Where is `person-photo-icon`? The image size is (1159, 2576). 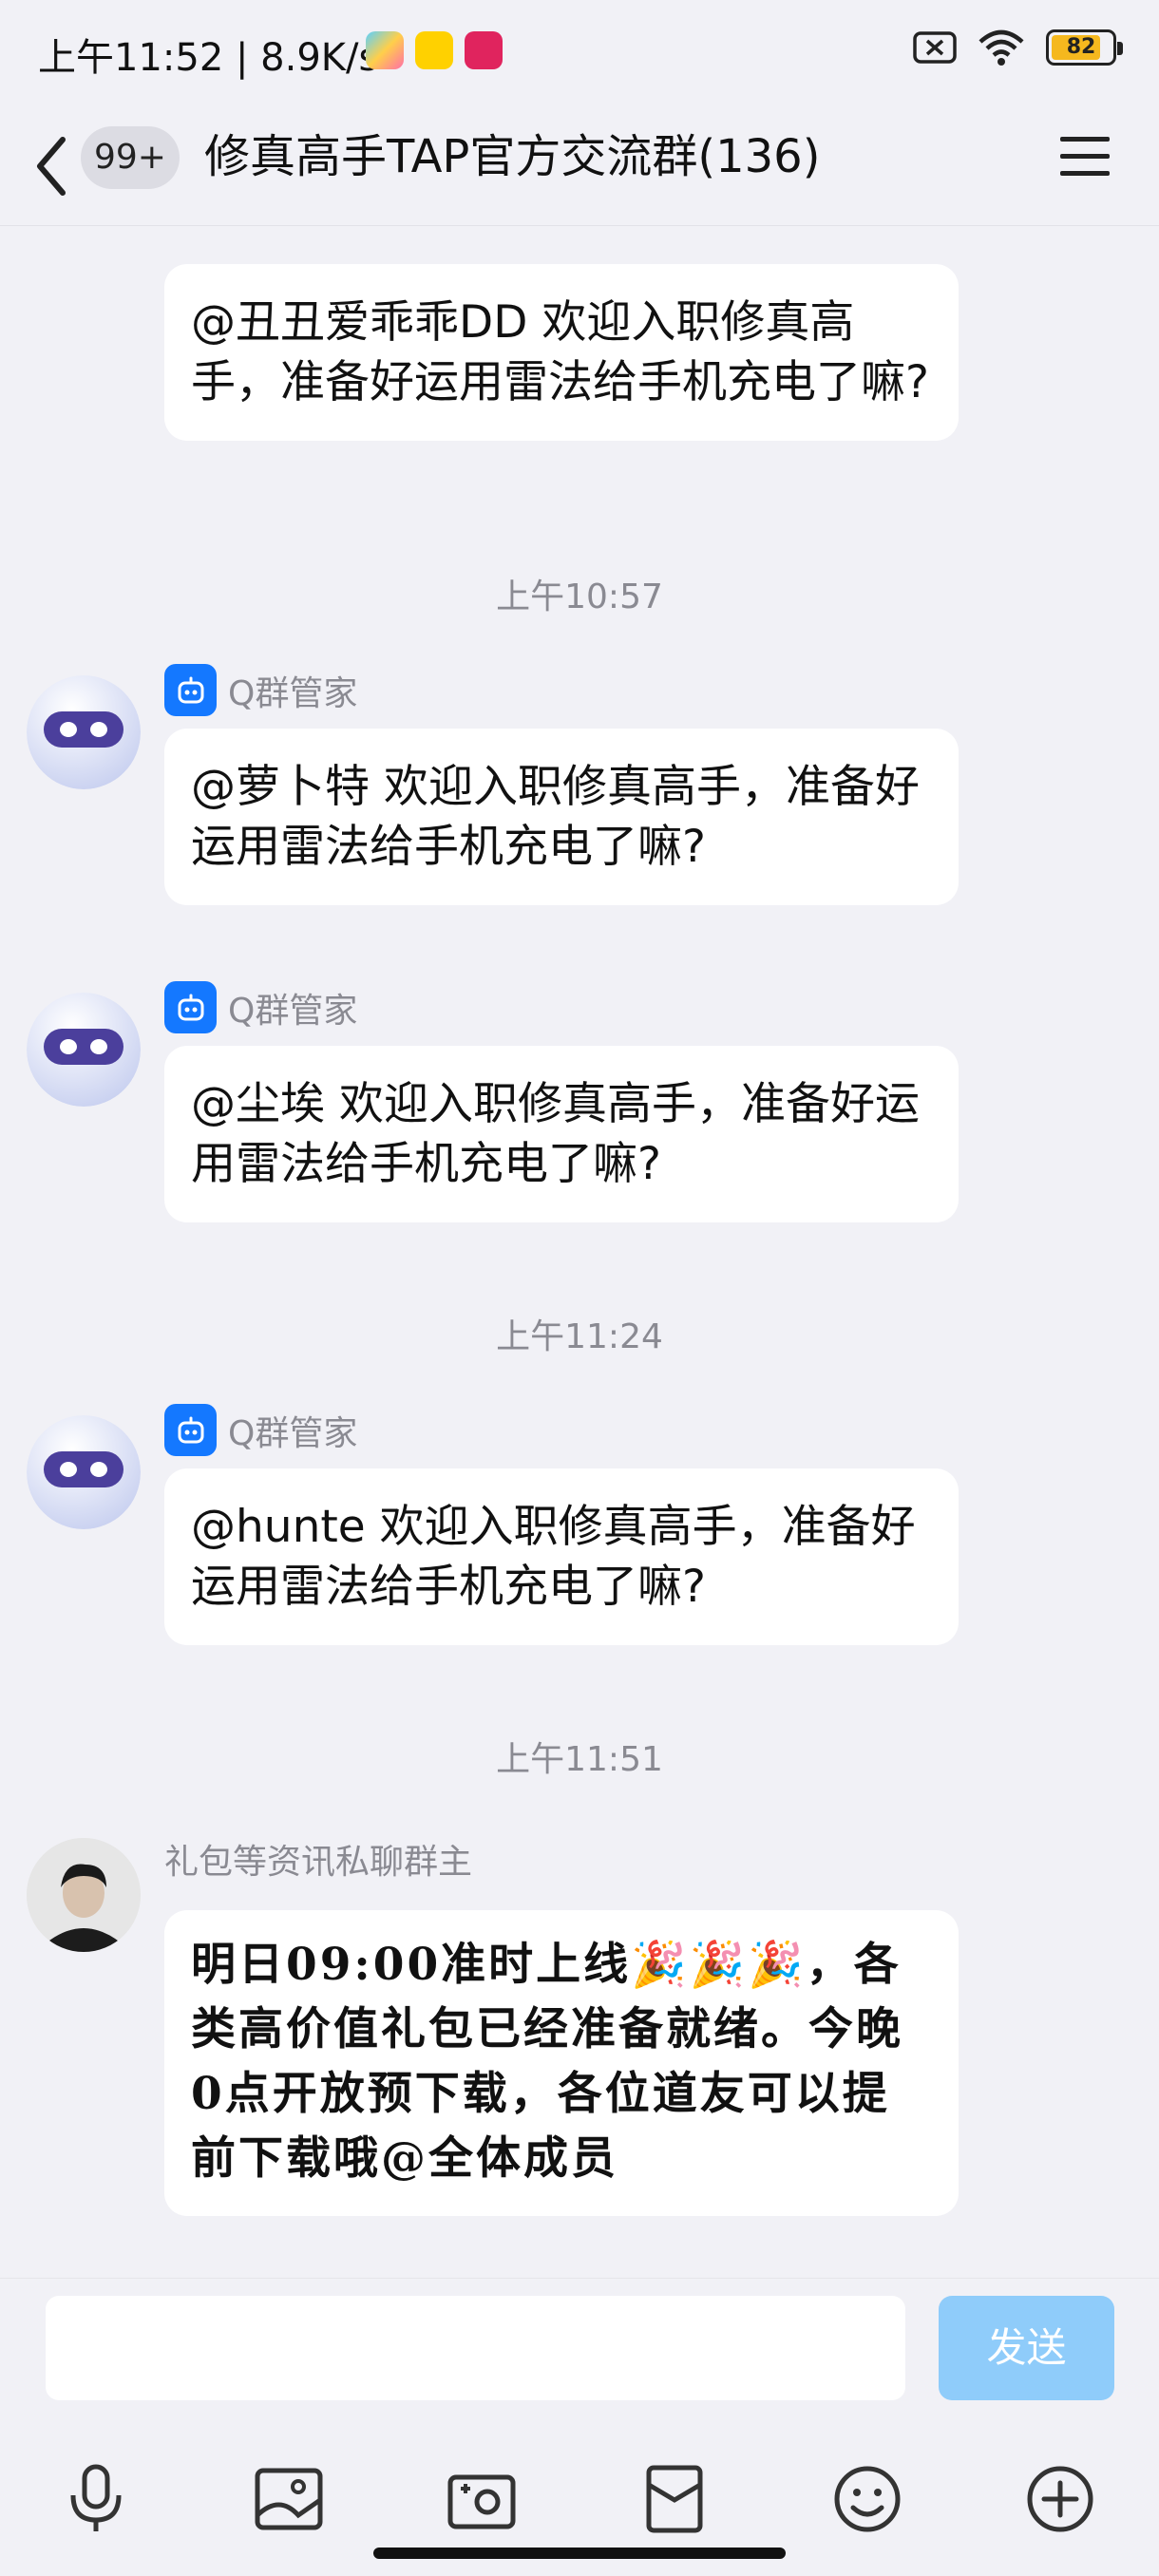 person-photo-icon is located at coordinates (84, 1895).